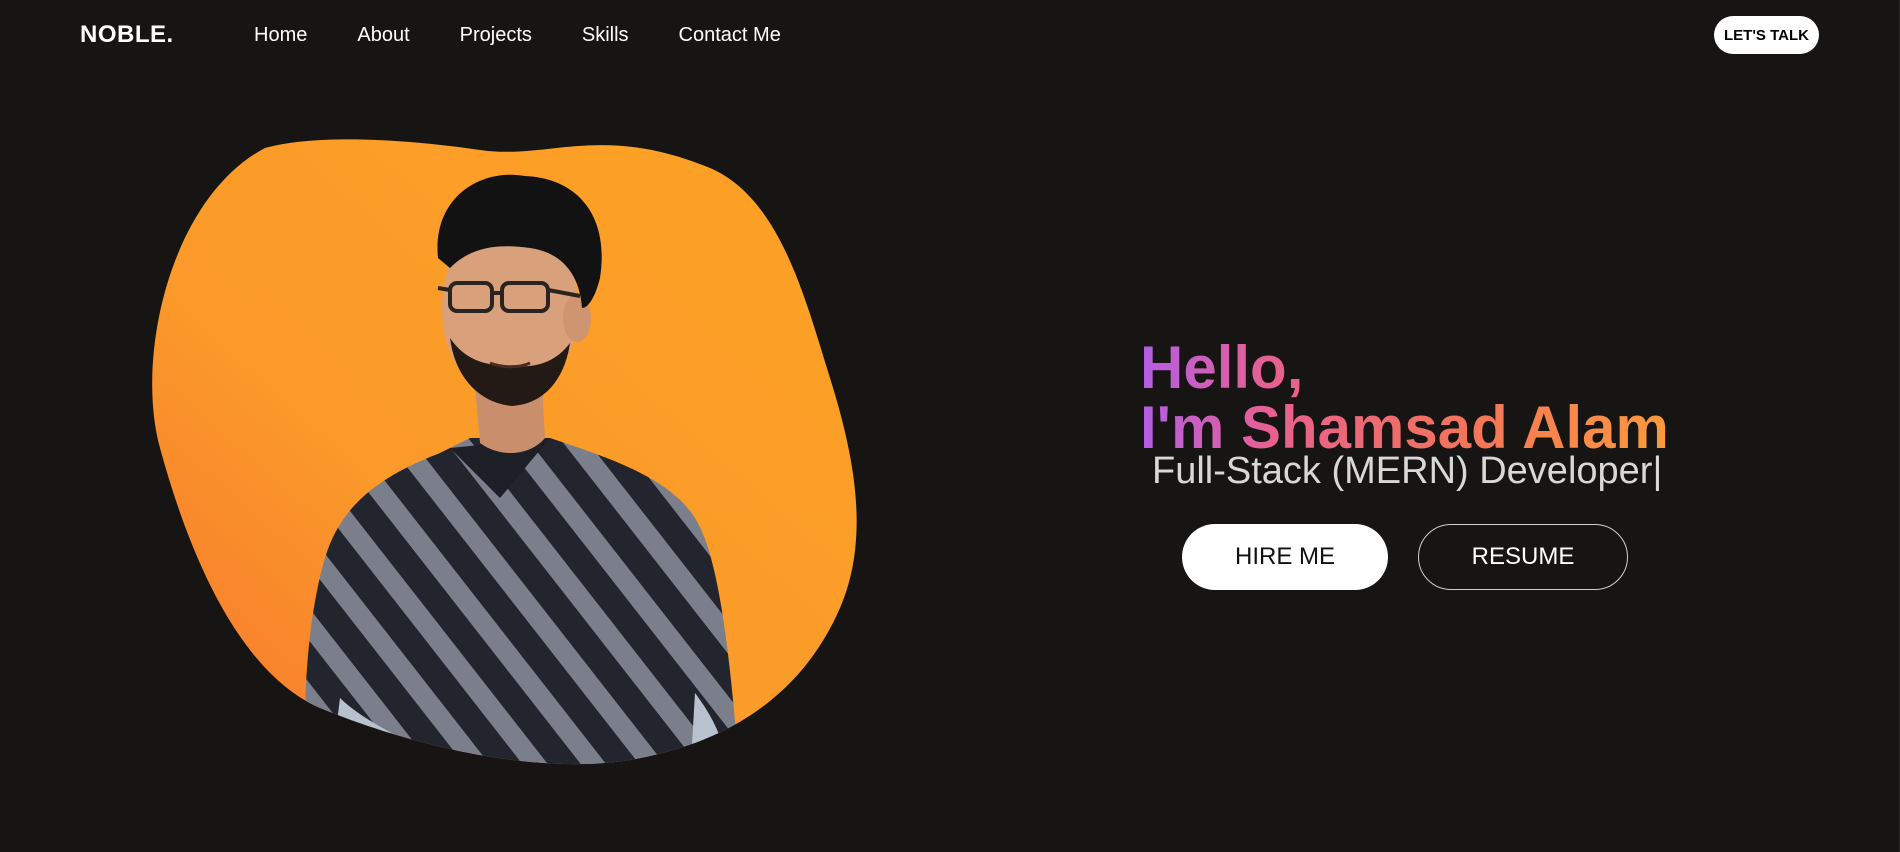 The width and height of the screenshot is (1900, 852). Describe the element at coordinates (383, 35) in the screenshot. I see `nav-link-about: About` at that location.